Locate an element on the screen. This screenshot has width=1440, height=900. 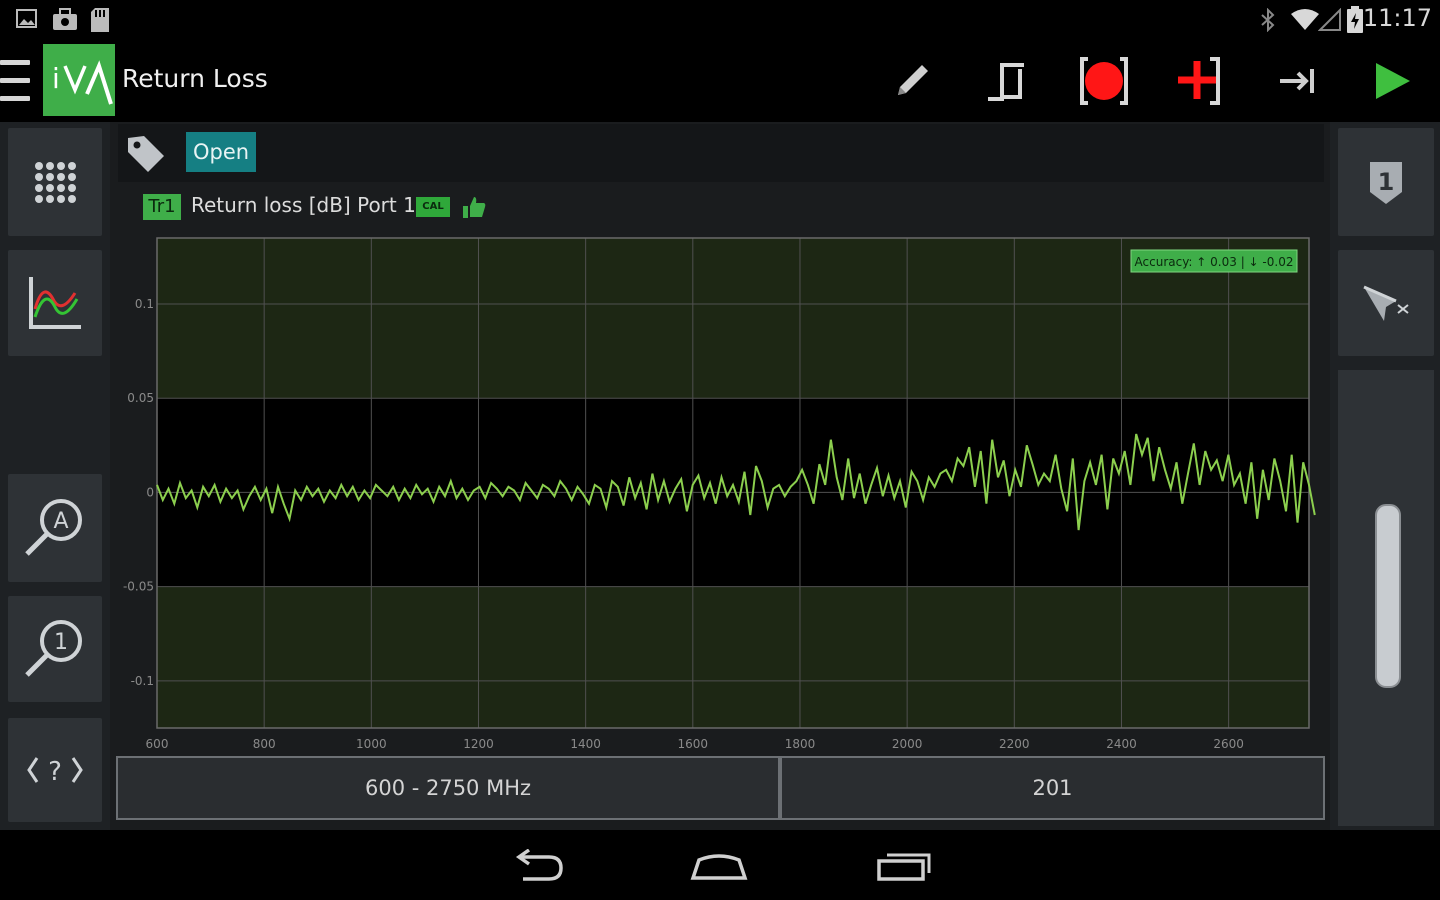
add-marker-icon is located at coordinates (1199, 81).